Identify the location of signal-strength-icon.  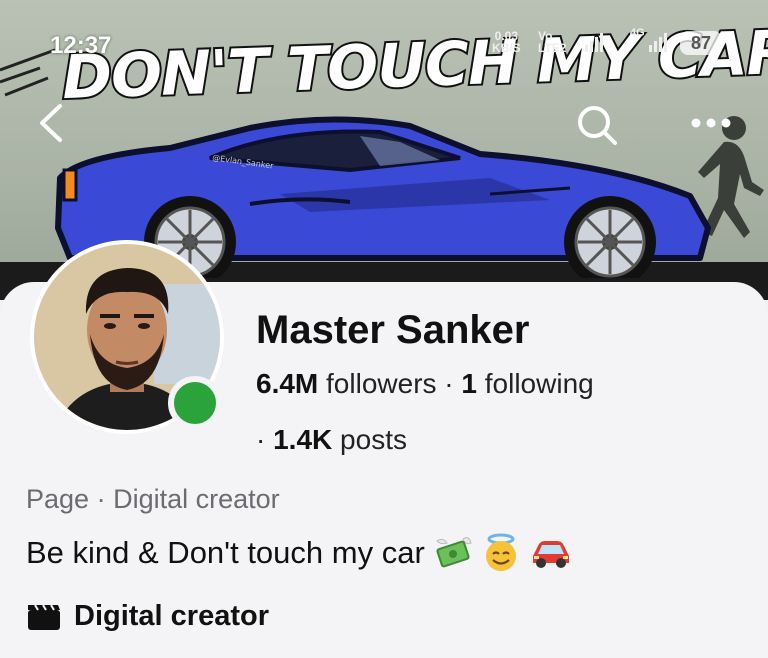
(594, 42).